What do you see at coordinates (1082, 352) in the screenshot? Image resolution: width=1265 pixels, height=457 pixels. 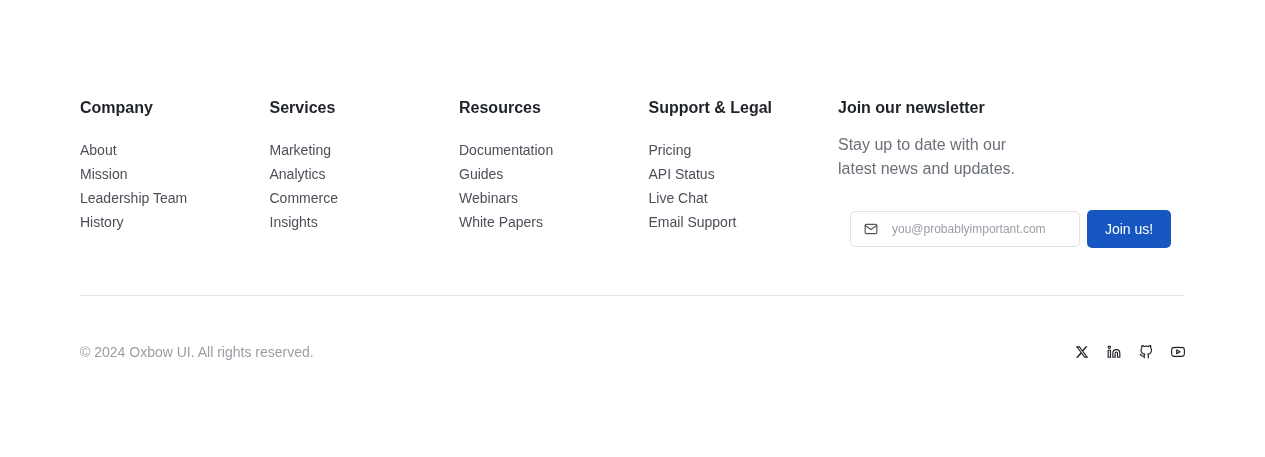 I see `x-logo-icon` at bounding box center [1082, 352].